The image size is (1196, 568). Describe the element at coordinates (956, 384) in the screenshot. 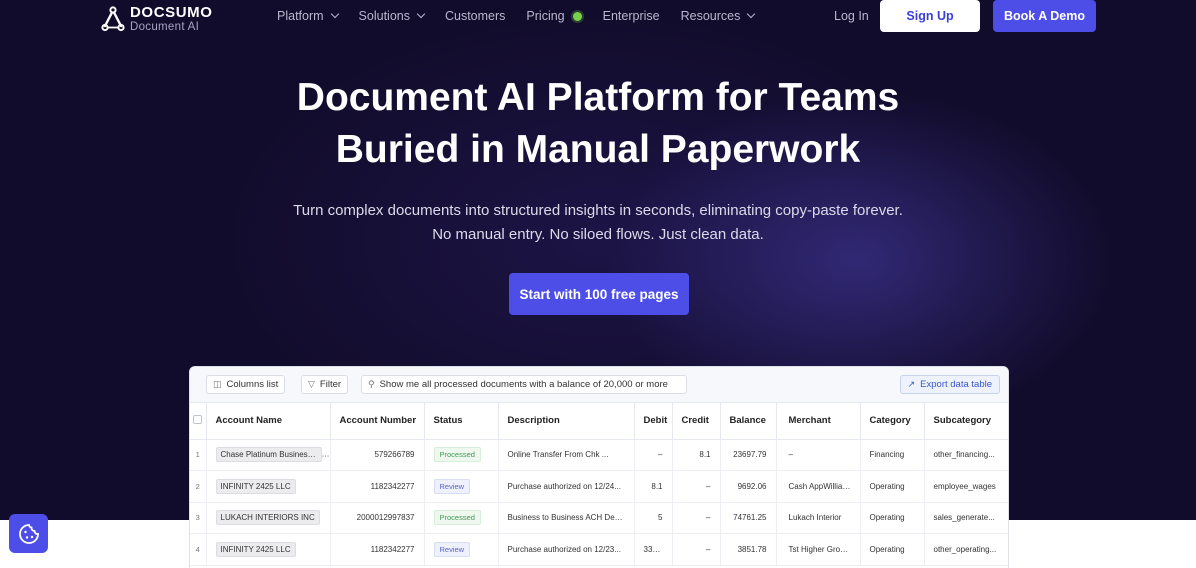

I see `export-label: Export data table` at that location.